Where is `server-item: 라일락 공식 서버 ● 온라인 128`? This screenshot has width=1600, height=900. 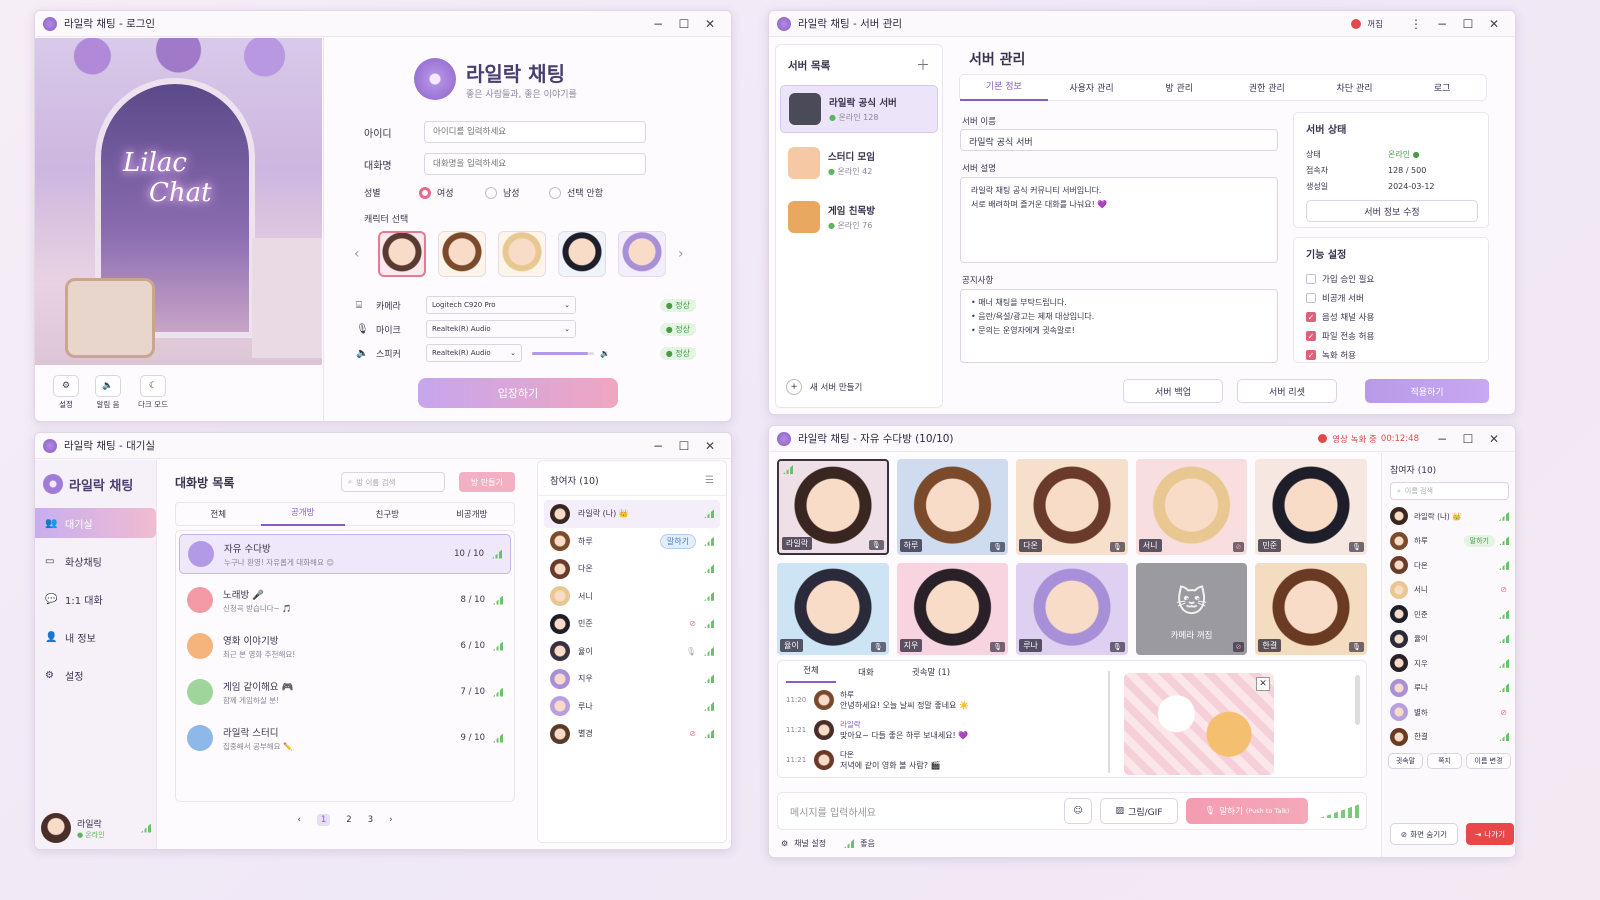 server-item: 라일락 공식 서버 ● 온라인 128 is located at coordinates (859, 109).